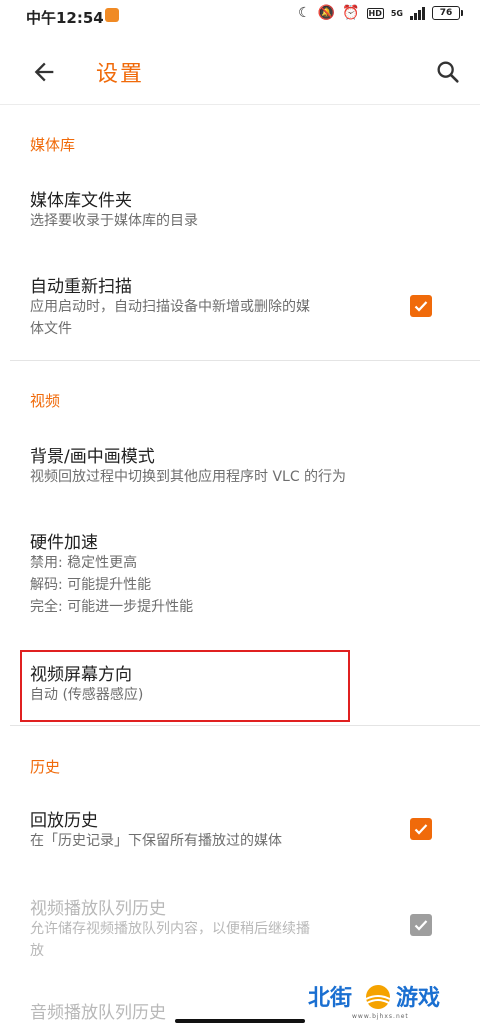 This screenshot has height=1026, width=480. I want to click on pref-title: 音频播放队列历史, so click(98, 1013).